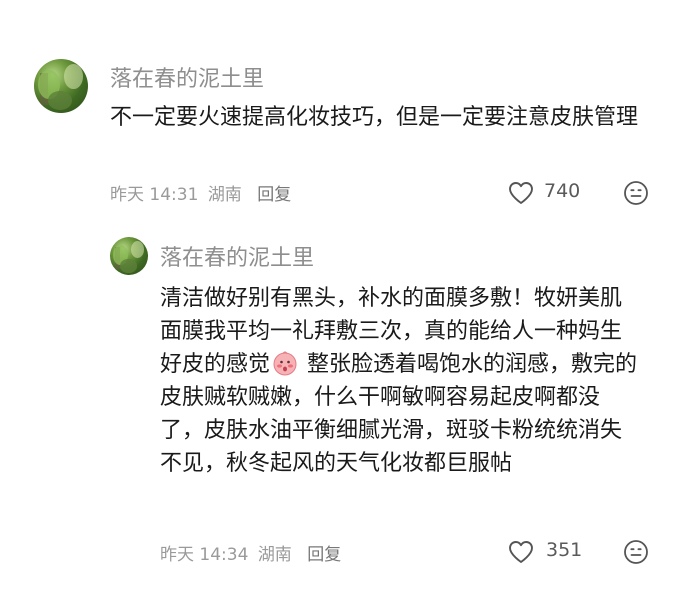  Describe the element at coordinates (562, 191) in the screenshot. I see `like-count: 740` at that location.